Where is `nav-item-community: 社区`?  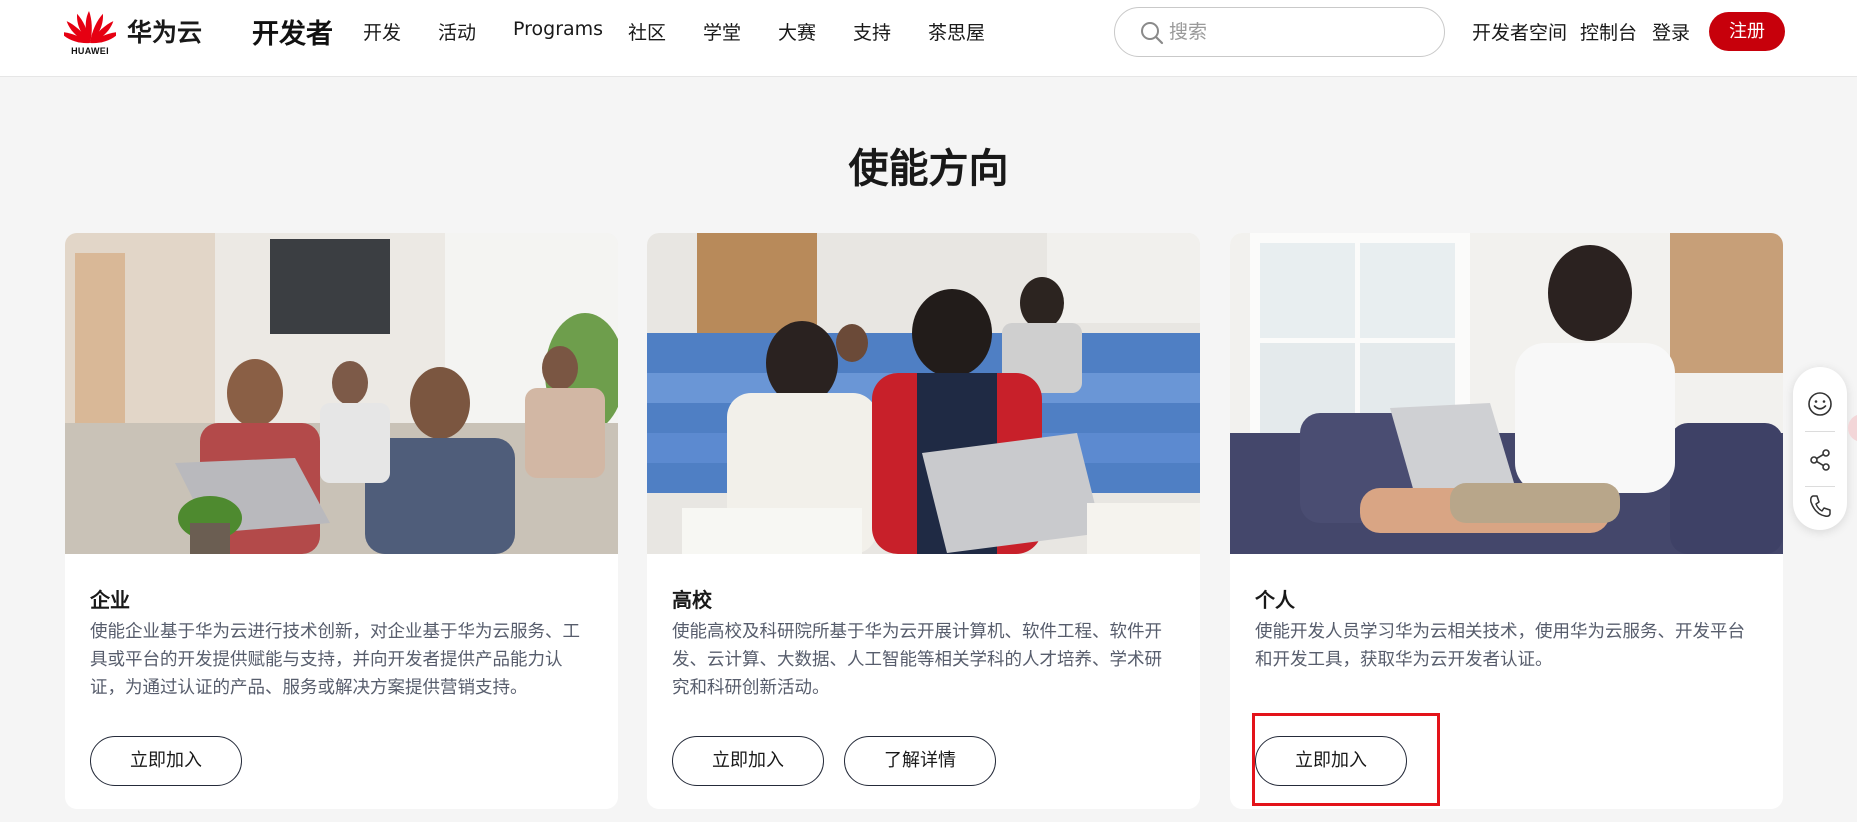 nav-item-community: 社区 is located at coordinates (647, 31).